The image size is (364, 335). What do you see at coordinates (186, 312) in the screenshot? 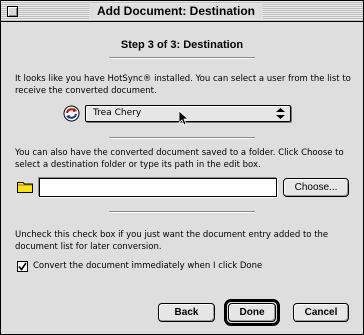
I see `back-button: Back` at bounding box center [186, 312].